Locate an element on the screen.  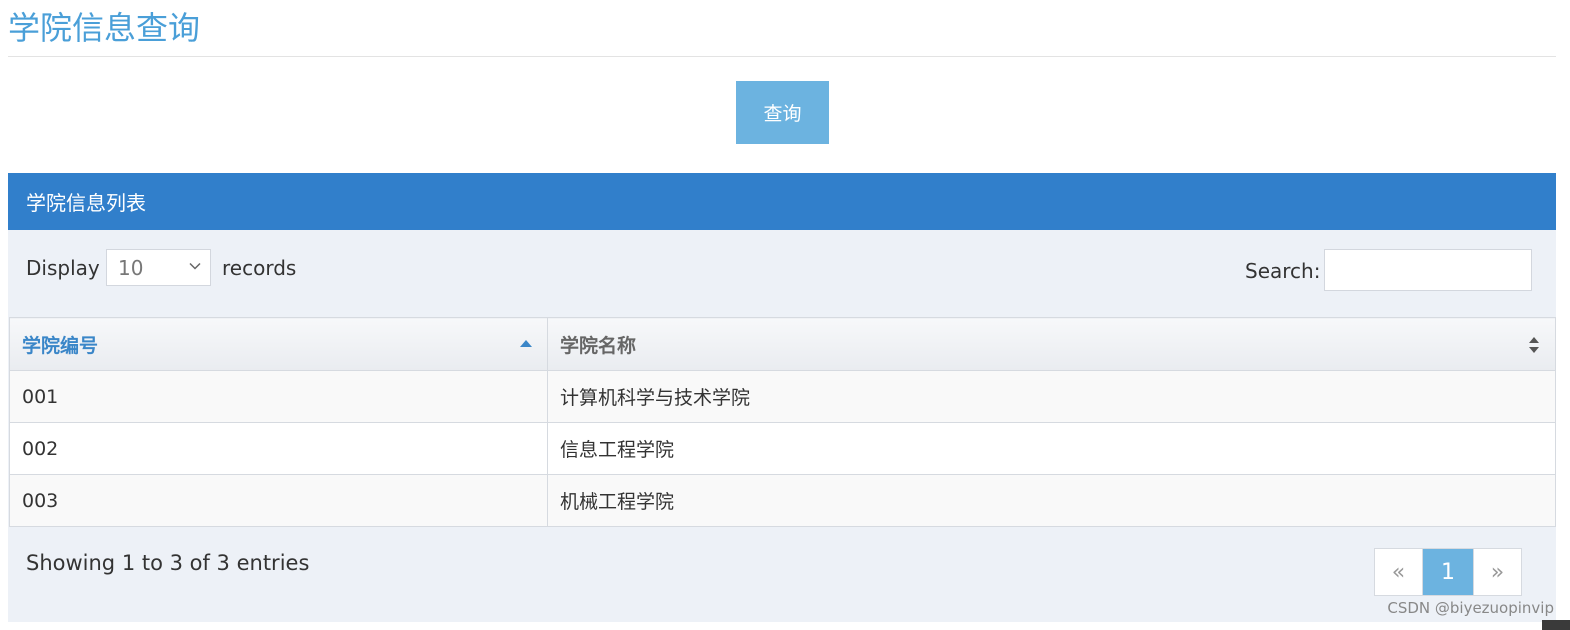
college-id-cell: 003 is located at coordinates (278, 500).